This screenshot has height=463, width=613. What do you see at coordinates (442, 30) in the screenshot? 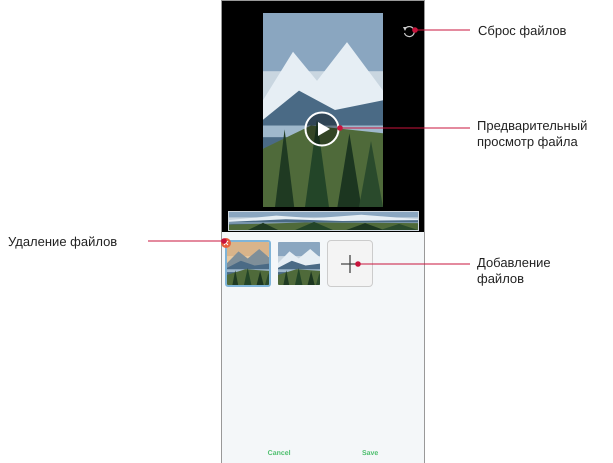
I see `leader-line` at bounding box center [442, 30].